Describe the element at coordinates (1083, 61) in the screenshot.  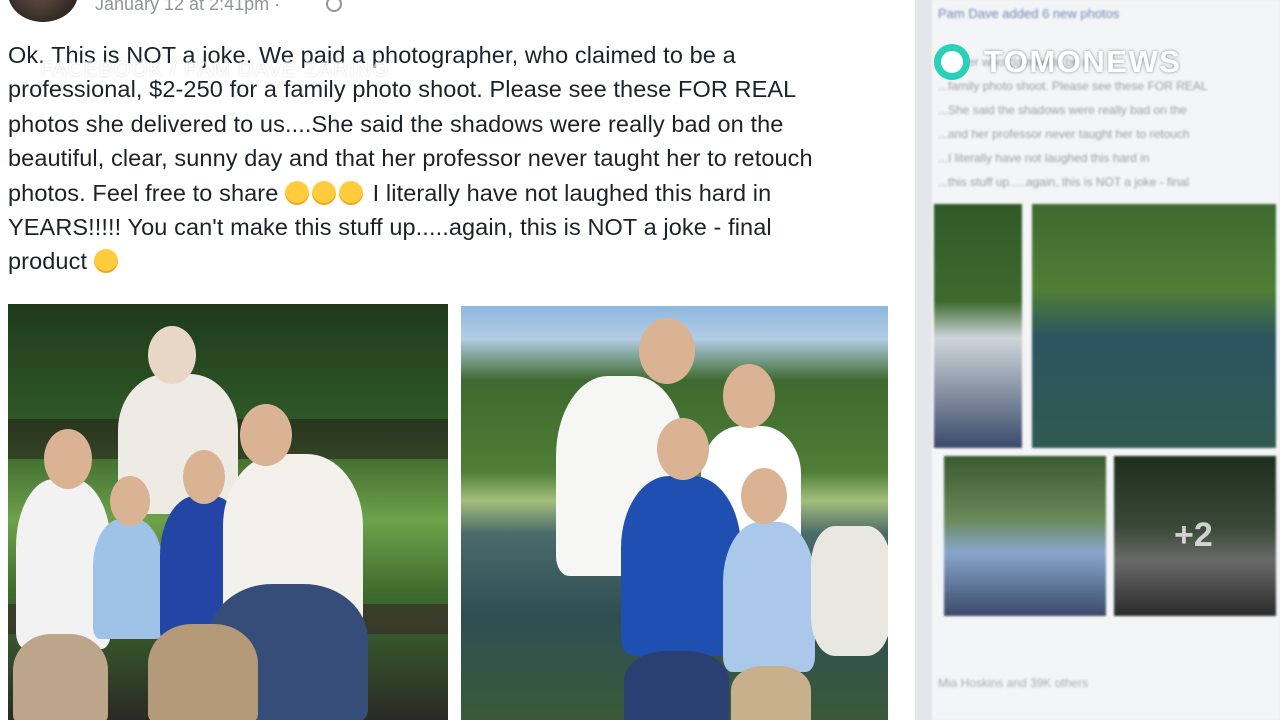
I see `brand-name: TOMONEWS` at that location.